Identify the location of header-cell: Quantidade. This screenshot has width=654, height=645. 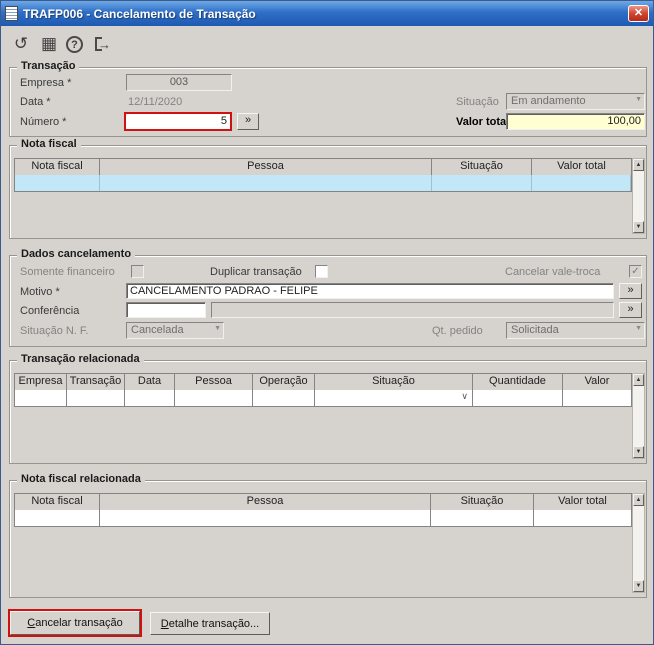
(518, 382).